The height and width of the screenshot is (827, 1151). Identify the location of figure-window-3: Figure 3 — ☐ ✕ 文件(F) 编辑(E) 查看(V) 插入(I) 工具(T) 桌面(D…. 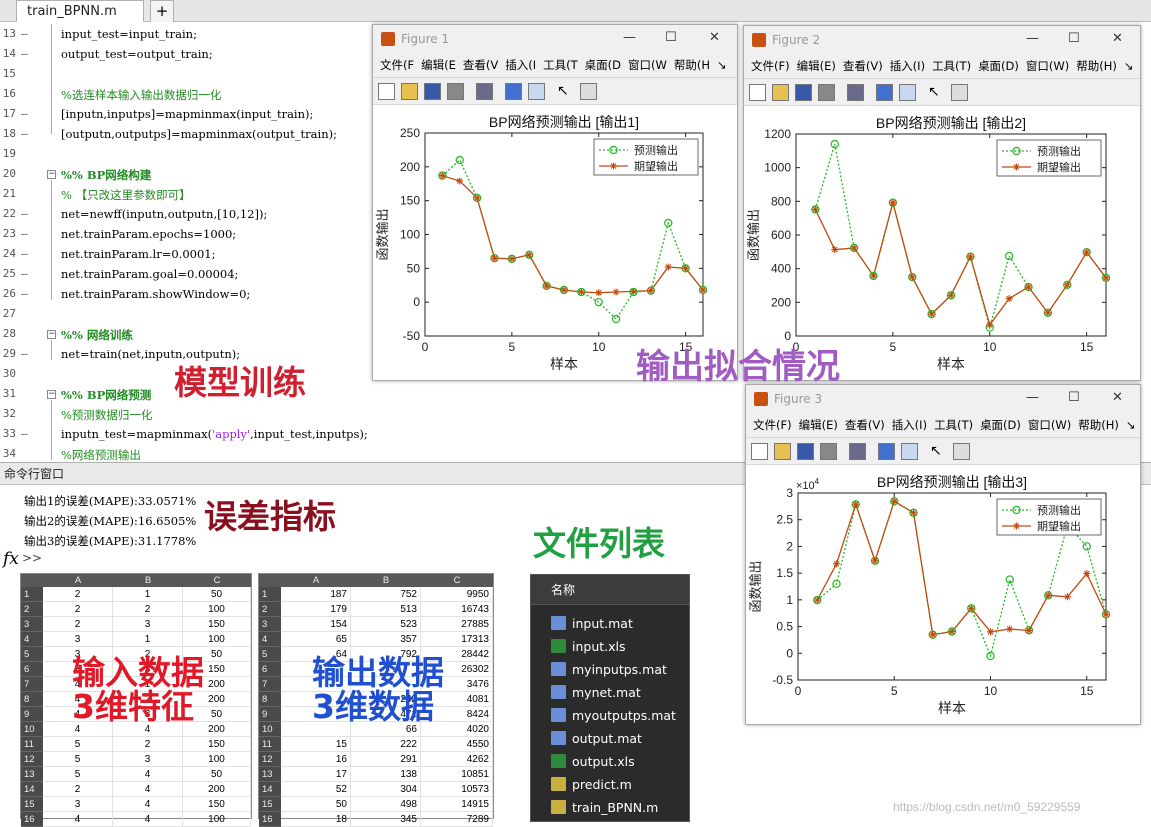
(943, 554).